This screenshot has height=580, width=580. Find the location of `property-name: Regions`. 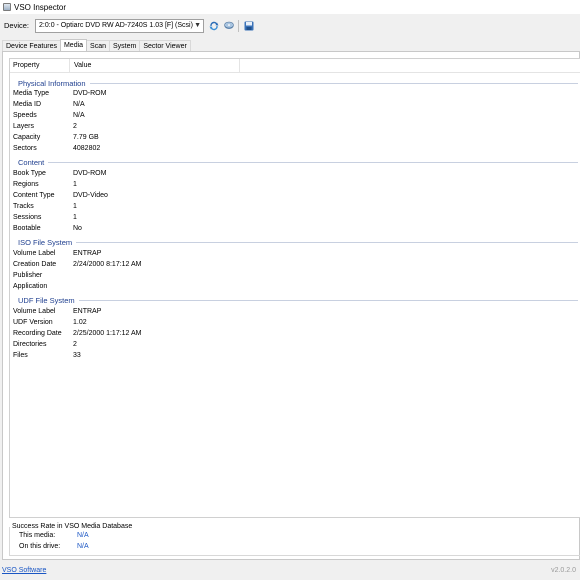

property-name: Regions is located at coordinates (26, 184).